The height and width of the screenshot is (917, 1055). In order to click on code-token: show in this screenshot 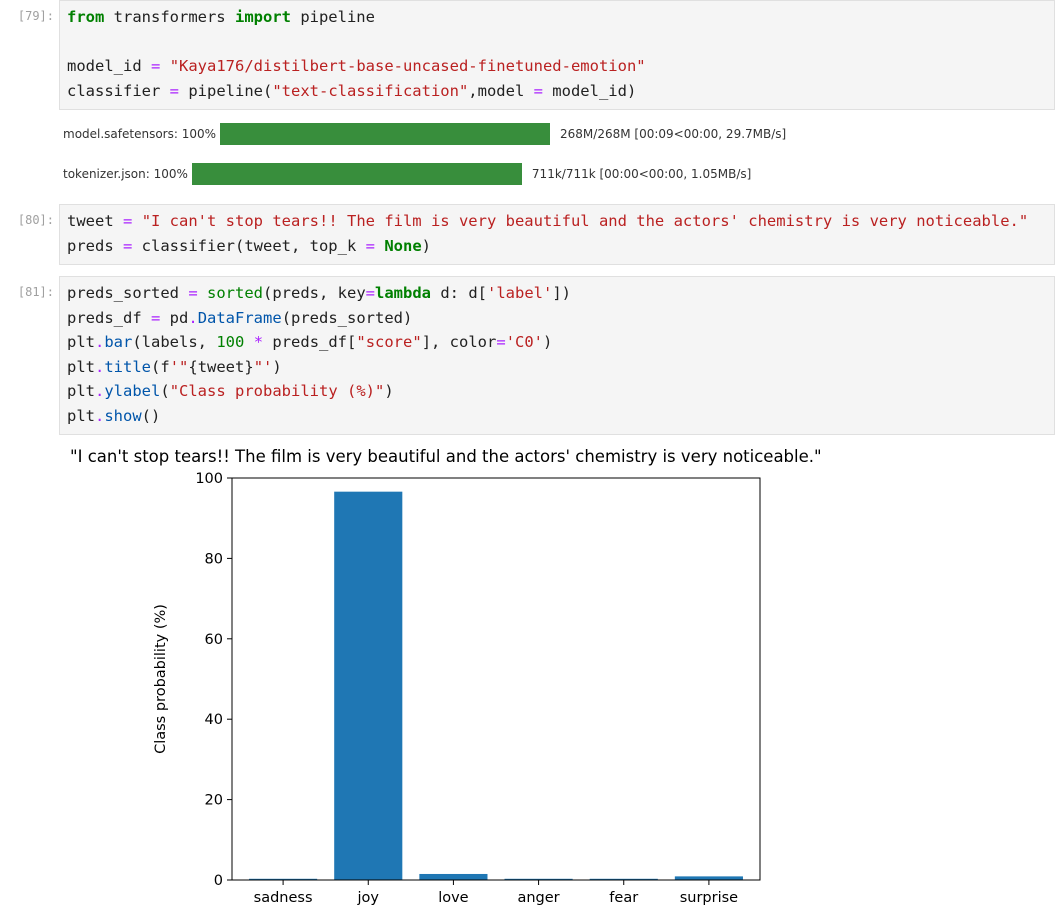, I will do `click(123, 415)`.